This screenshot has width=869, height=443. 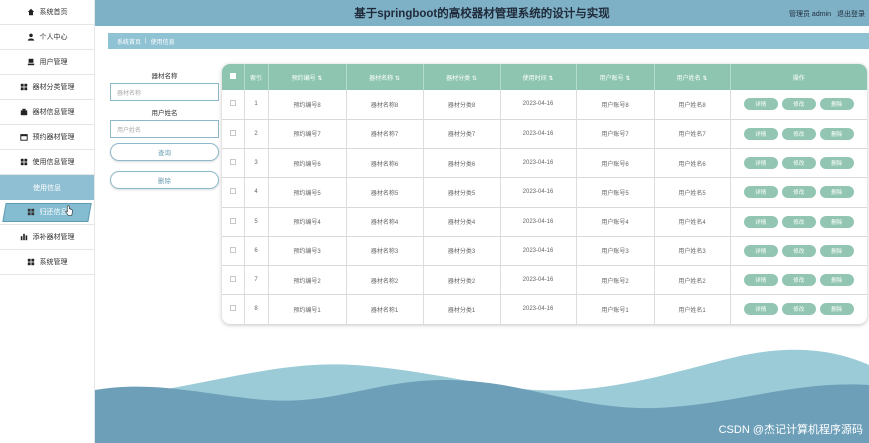 What do you see at coordinates (692, 309) in the screenshot?
I see `cell-username: 用户姓名1` at bounding box center [692, 309].